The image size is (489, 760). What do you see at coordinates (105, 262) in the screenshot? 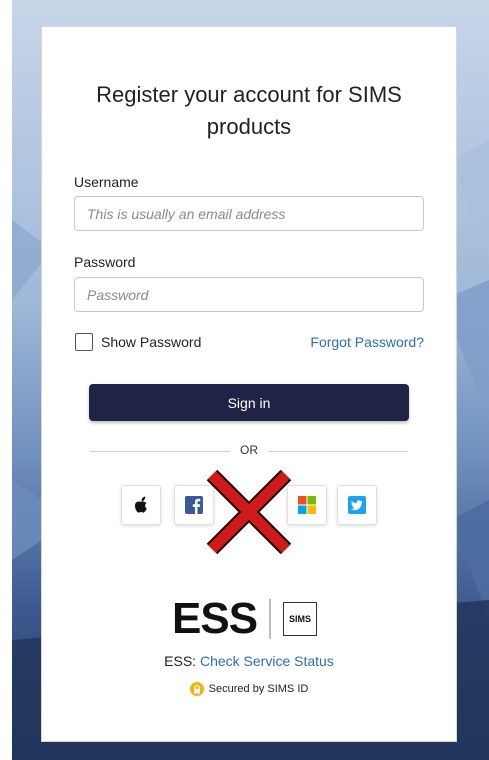
I see `password-label: Password` at bounding box center [105, 262].